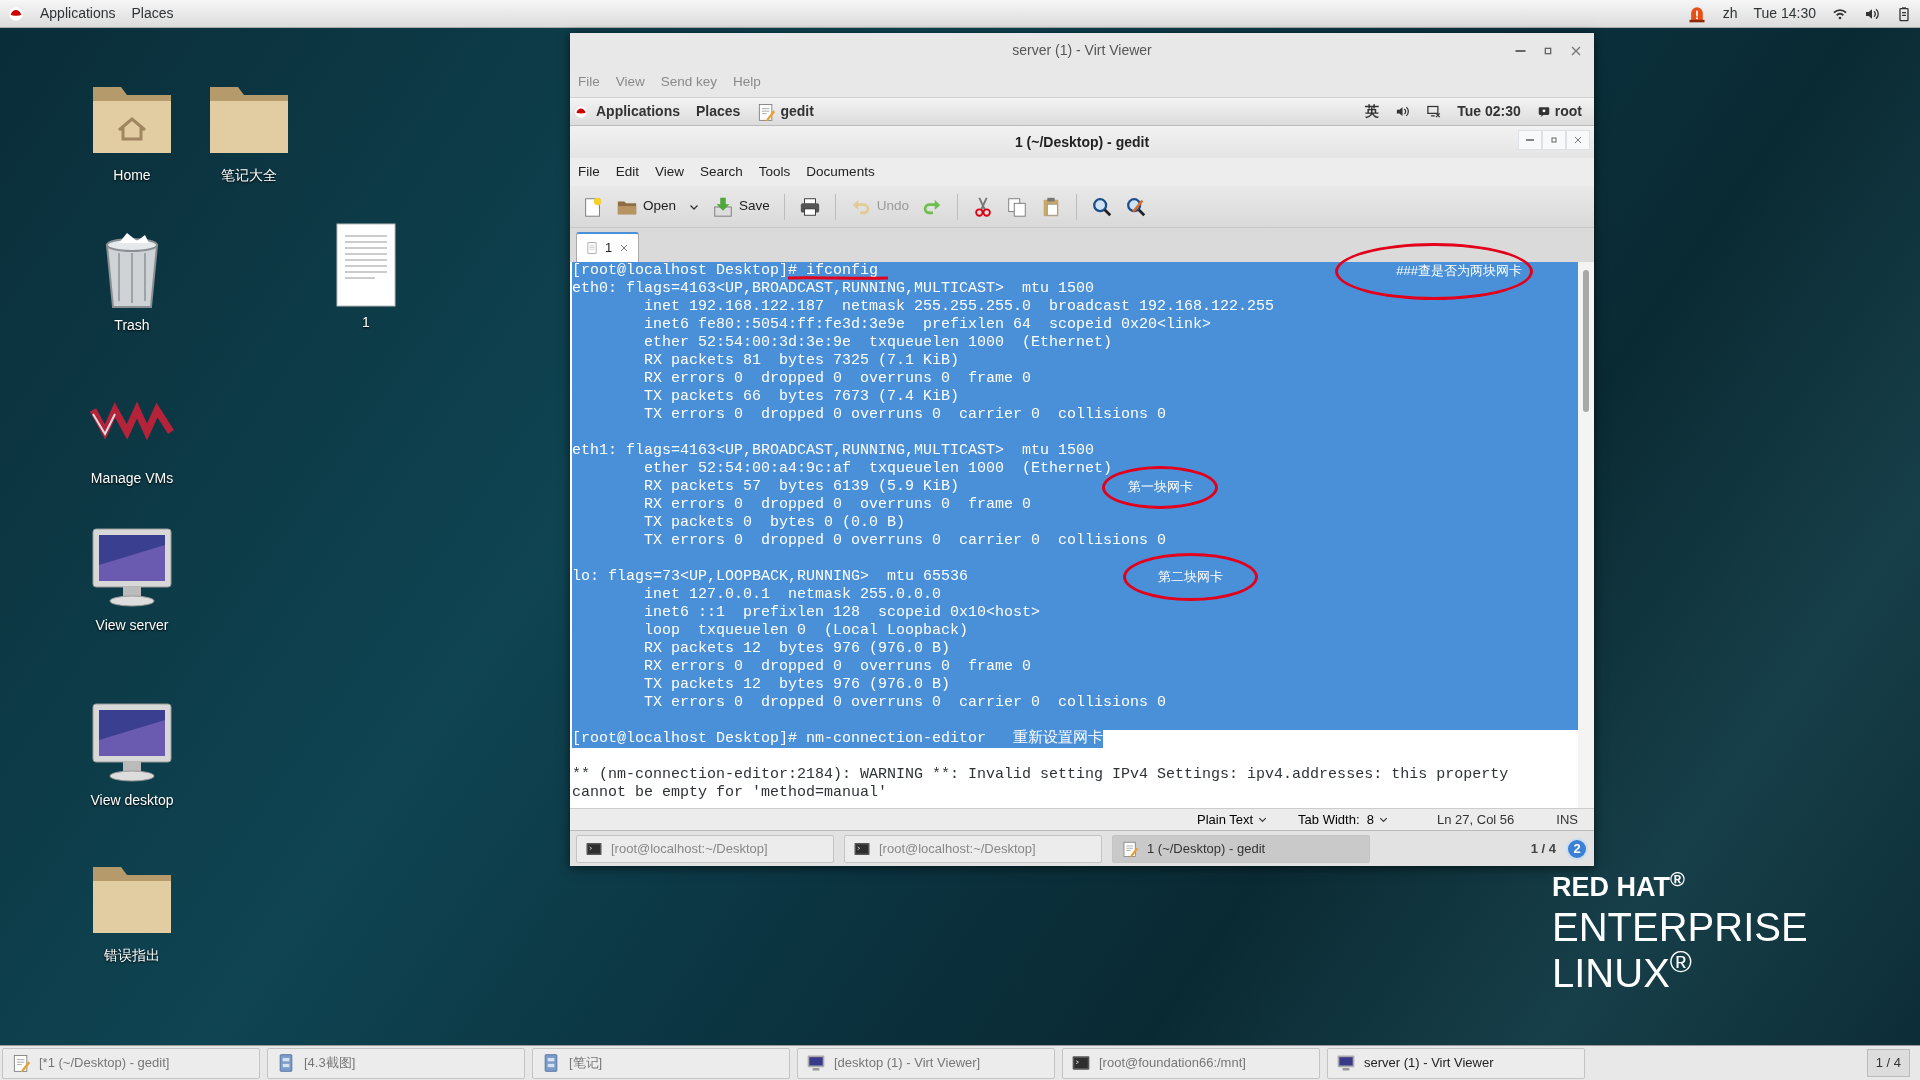  I want to click on icon-label: View server, so click(132, 625).